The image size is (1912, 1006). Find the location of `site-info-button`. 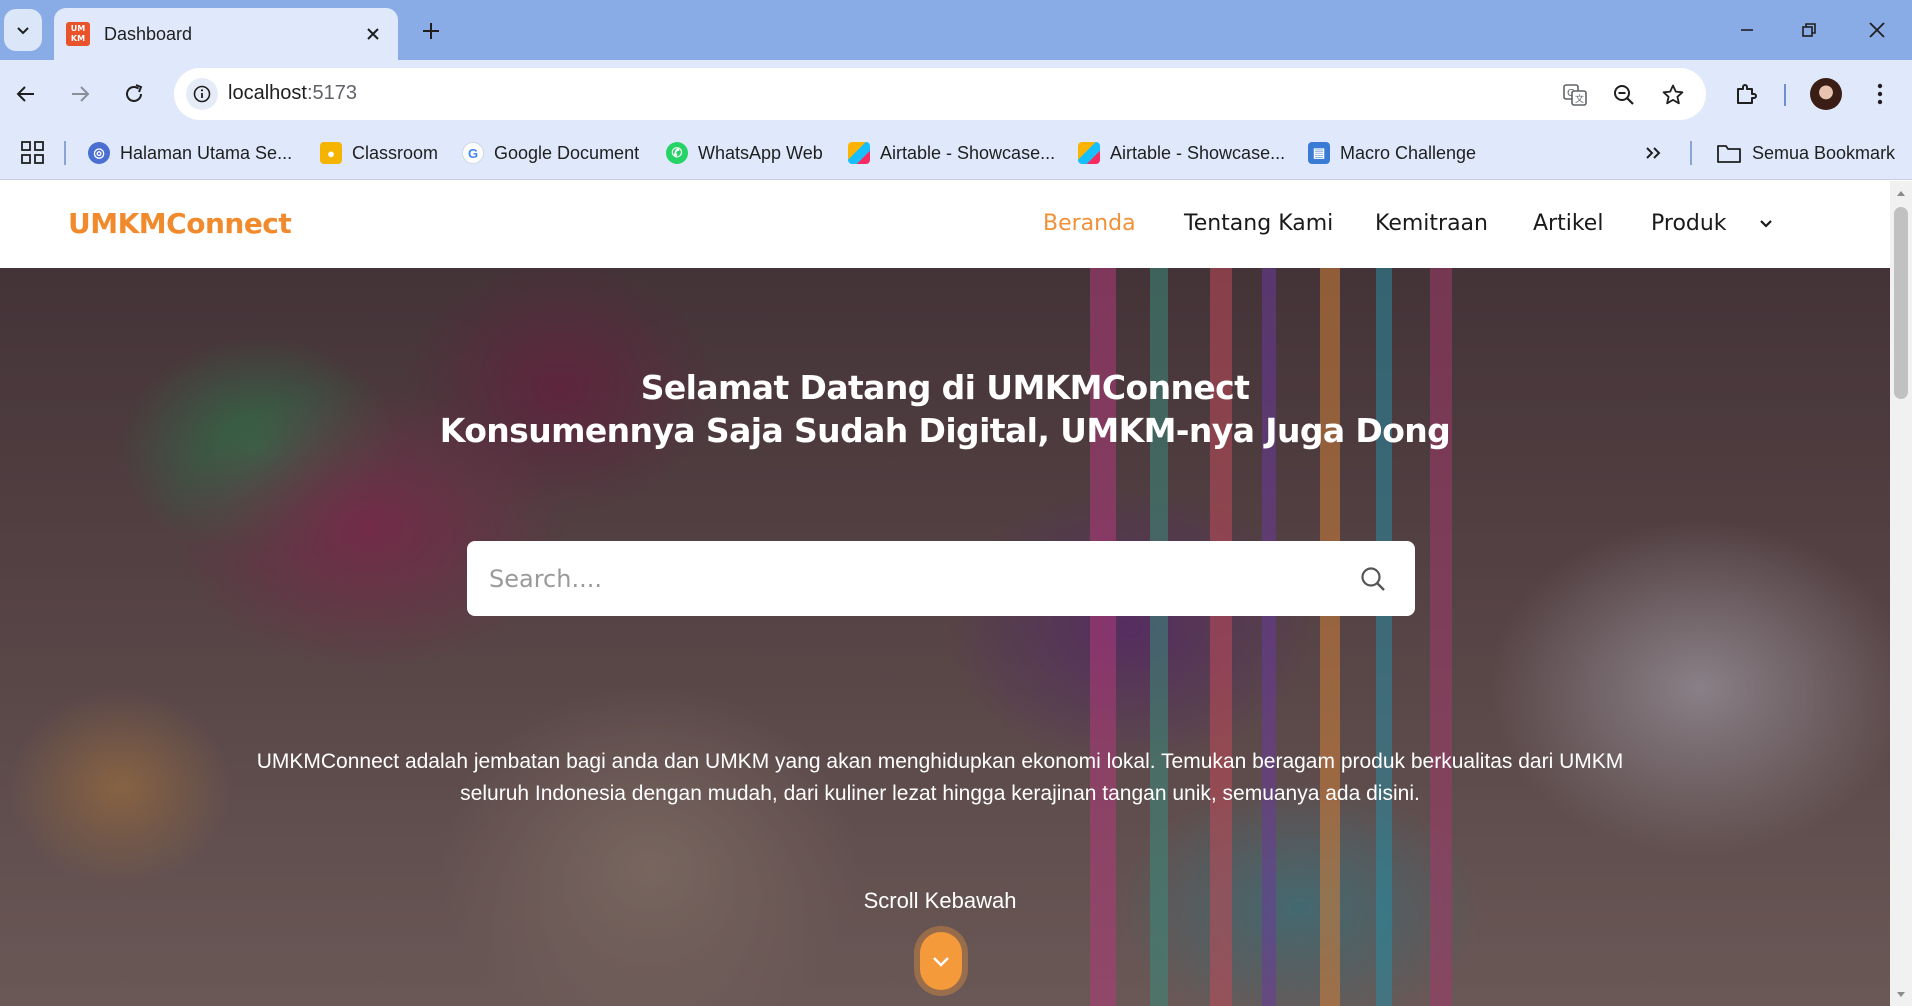

site-info-button is located at coordinates (202, 94).